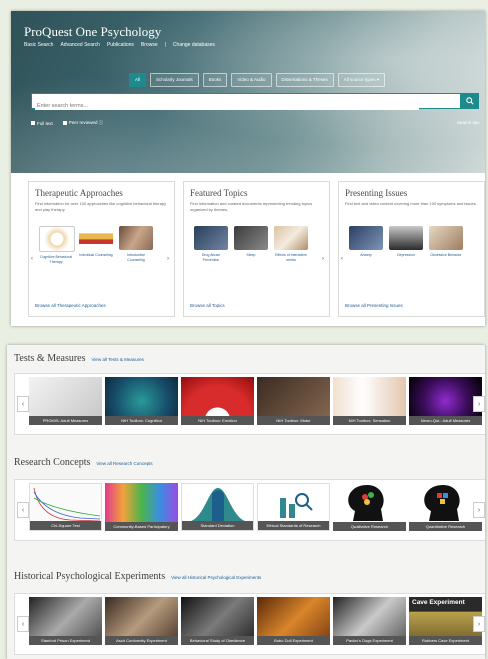 This screenshot has width=488, height=659. Describe the element at coordinates (194, 45) in the screenshot. I see `nav-change-databases: Change databases` at that location.